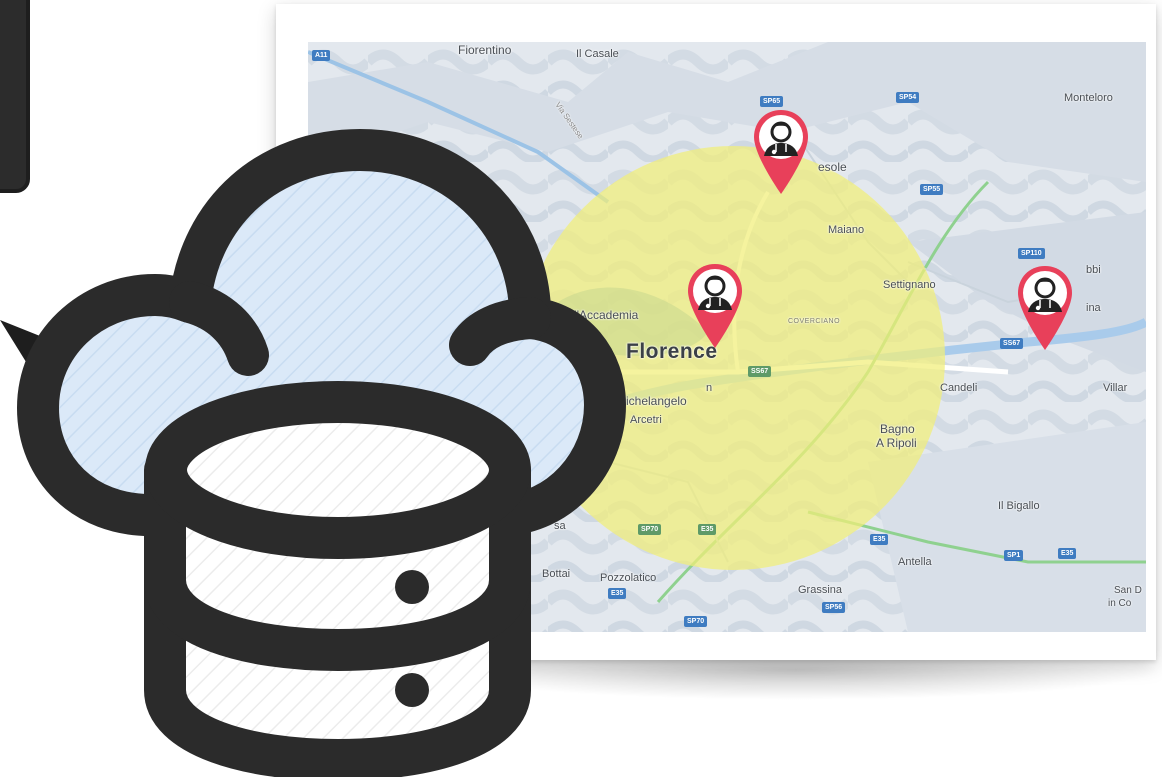  I want to click on place-label: Grassina, so click(820, 590).